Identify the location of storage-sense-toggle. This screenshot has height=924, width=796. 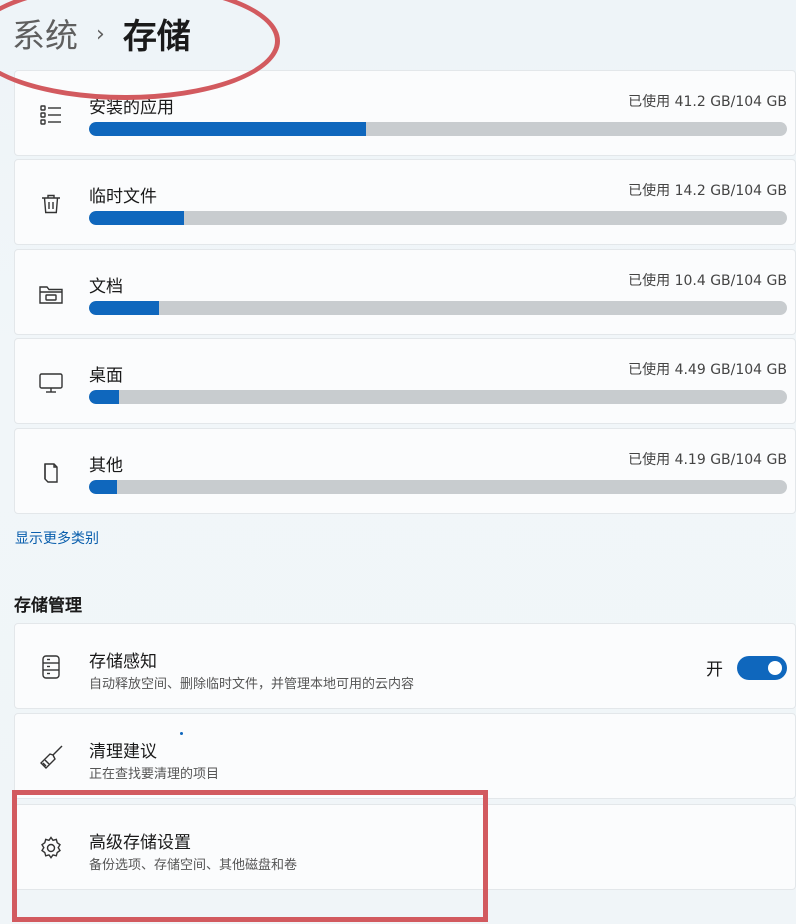
(762, 667).